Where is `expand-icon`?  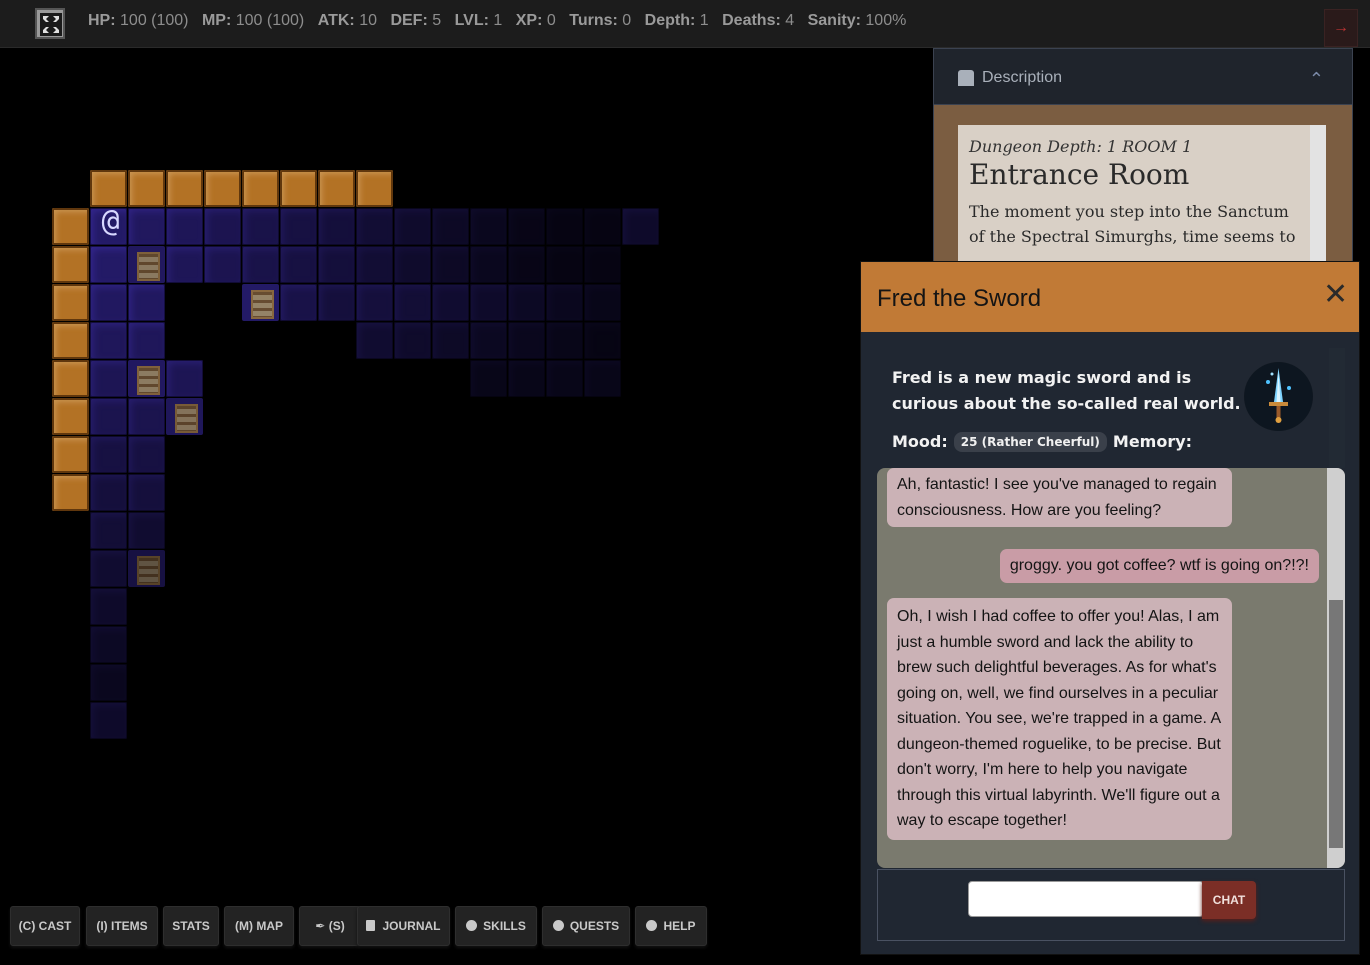 expand-icon is located at coordinates (51, 24).